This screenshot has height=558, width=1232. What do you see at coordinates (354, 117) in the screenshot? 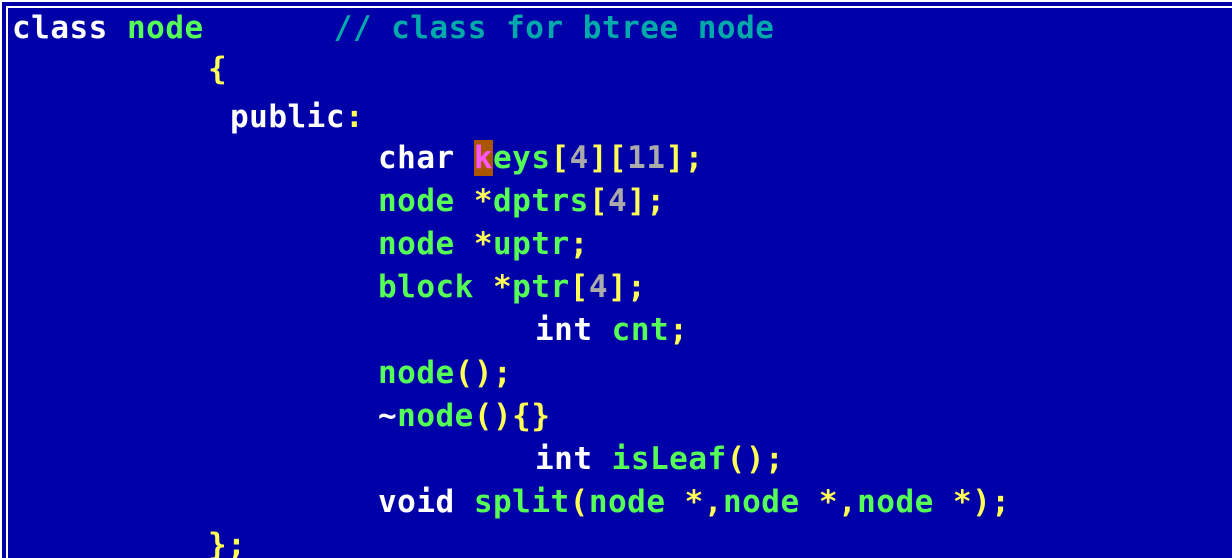
I see `colon: :` at bounding box center [354, 117].